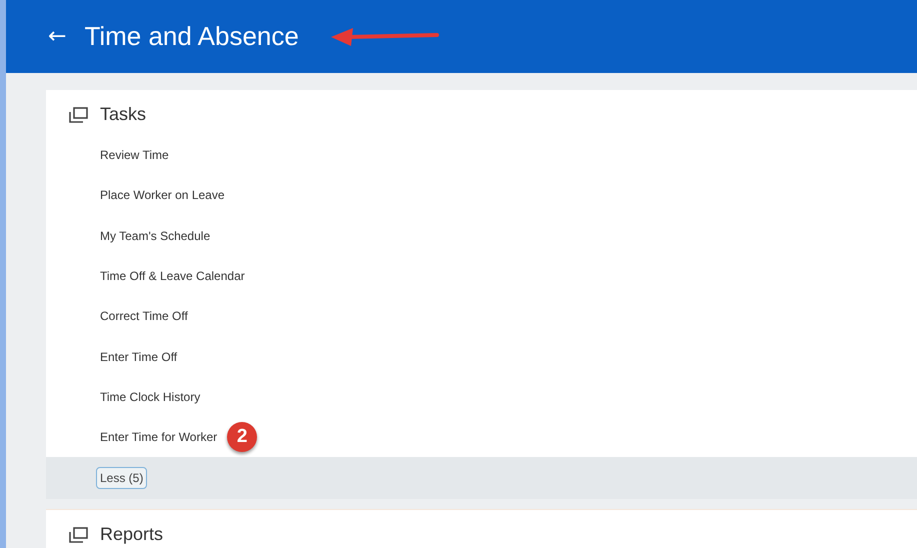 The height and width of the screenshot is (548, 917). I want to click on task-link: My Team's Schedule, so click(155, 235).